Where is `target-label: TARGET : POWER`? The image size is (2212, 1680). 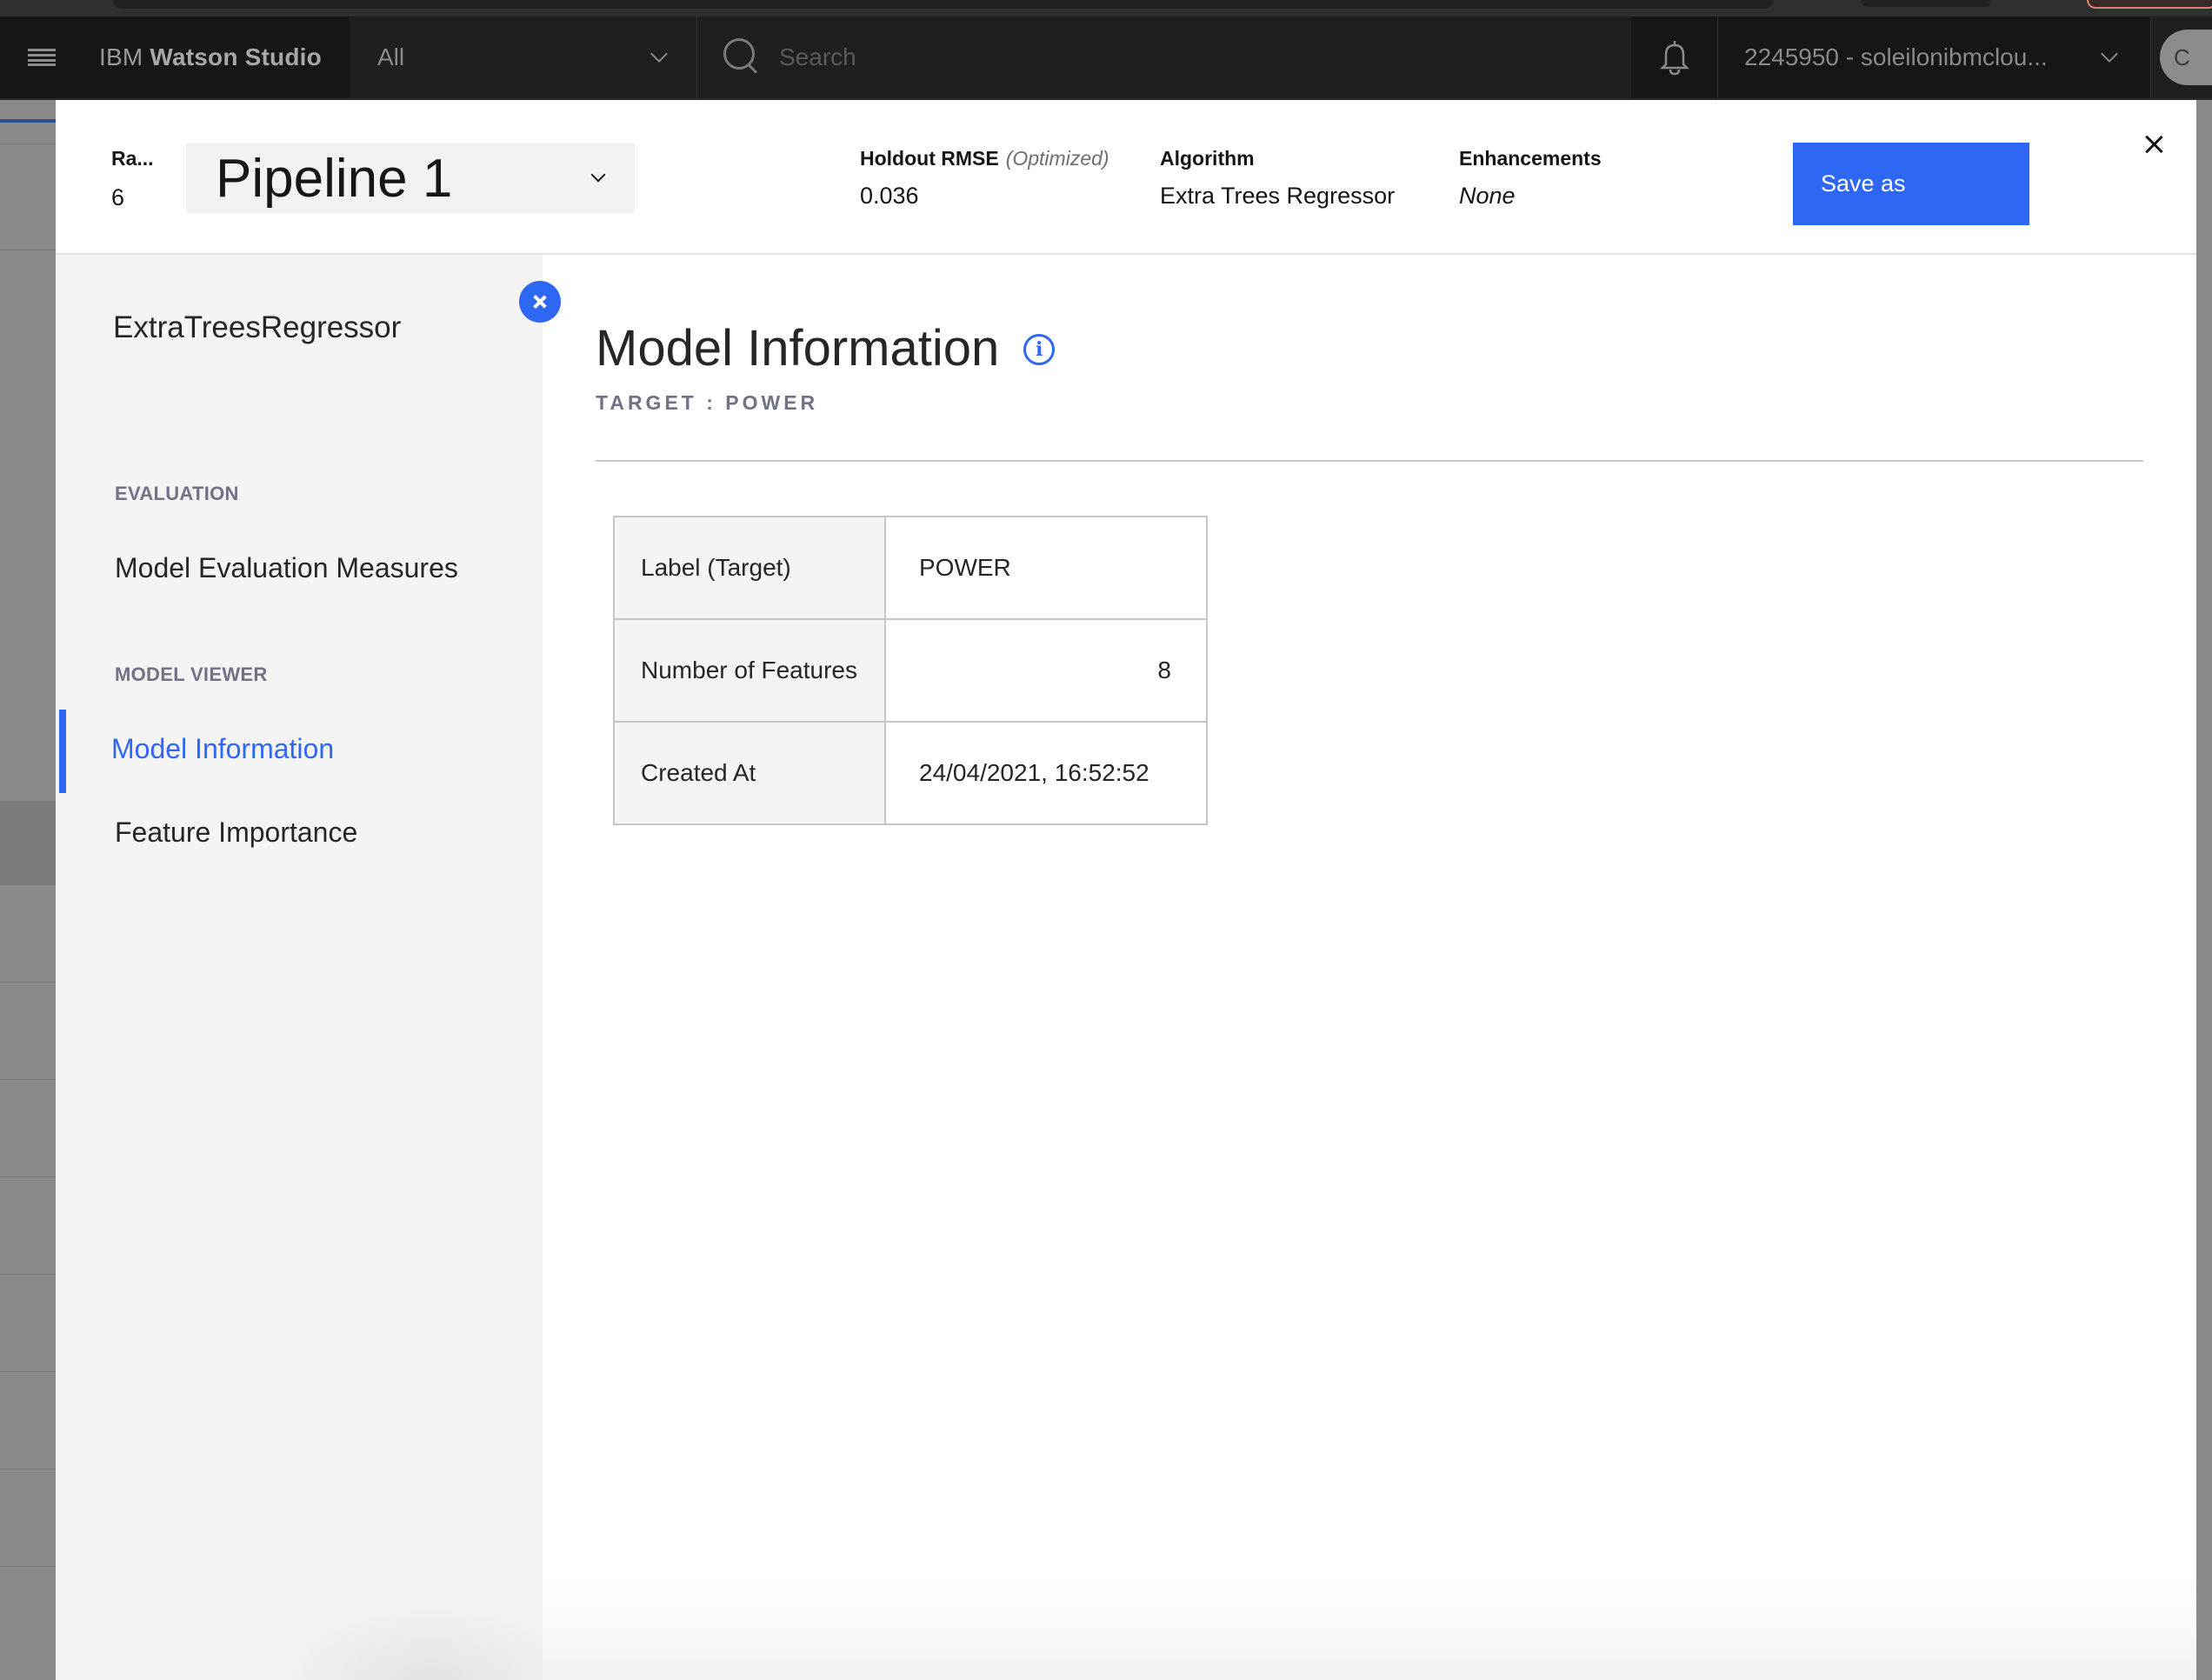
target-label: TARGET : POWER is located at coordinates (708, 402).